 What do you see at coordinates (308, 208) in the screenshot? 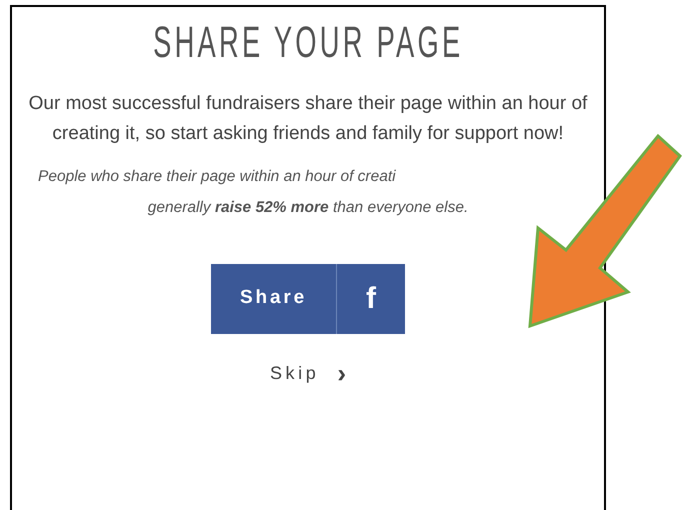
I see `stat-line: generally raise 52% more than everyone else.` at bounding box center [308, 208].